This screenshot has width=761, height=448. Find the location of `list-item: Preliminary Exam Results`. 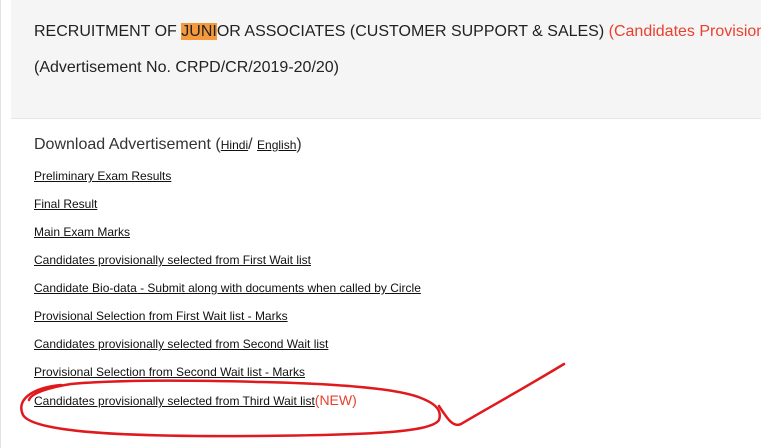

list-item: Preliminary Exam Results is located at coordinates (394, 176).